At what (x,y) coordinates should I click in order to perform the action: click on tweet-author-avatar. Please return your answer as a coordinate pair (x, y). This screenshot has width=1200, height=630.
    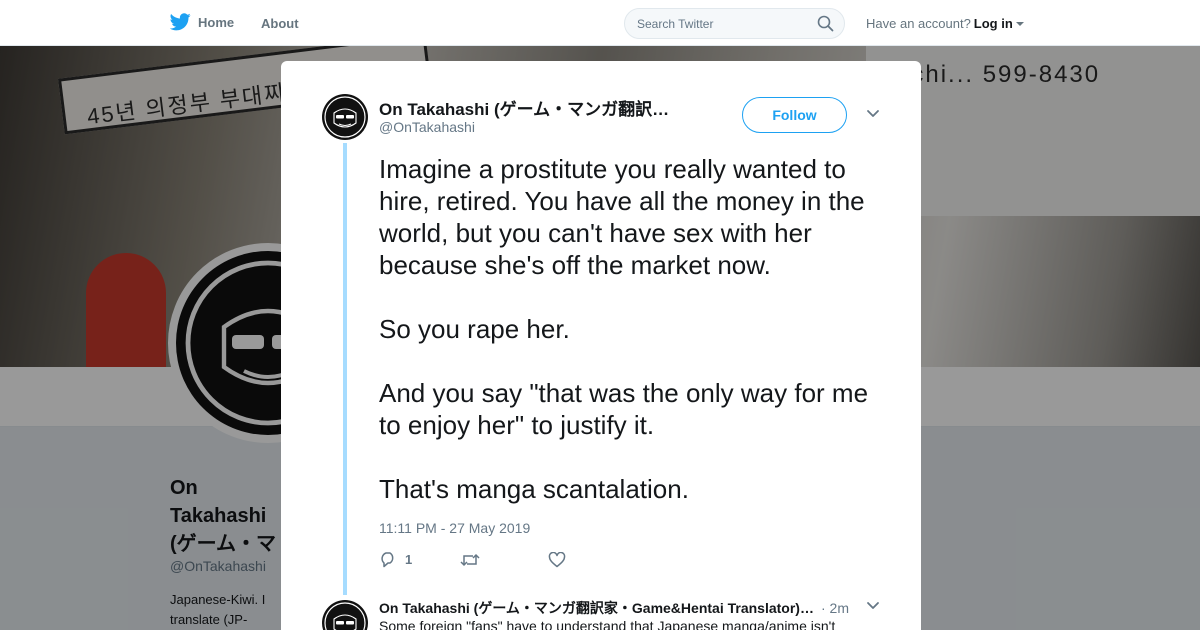
    Looking at the image, I should click on (345, 117).